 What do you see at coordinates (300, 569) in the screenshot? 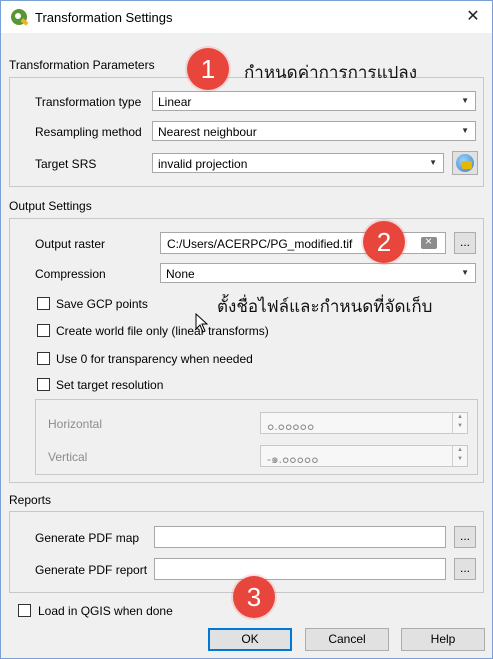
I see `generate-pdf-report-input` at bounding box center [300, 569].